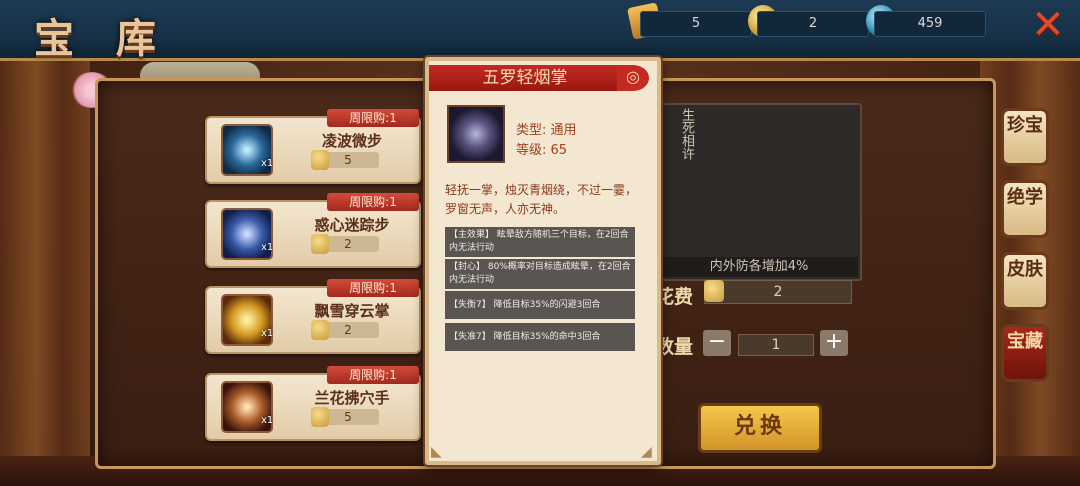  I want to click on list-item: 周限购:1 x1 凌波微步 5, so click(313, 146).